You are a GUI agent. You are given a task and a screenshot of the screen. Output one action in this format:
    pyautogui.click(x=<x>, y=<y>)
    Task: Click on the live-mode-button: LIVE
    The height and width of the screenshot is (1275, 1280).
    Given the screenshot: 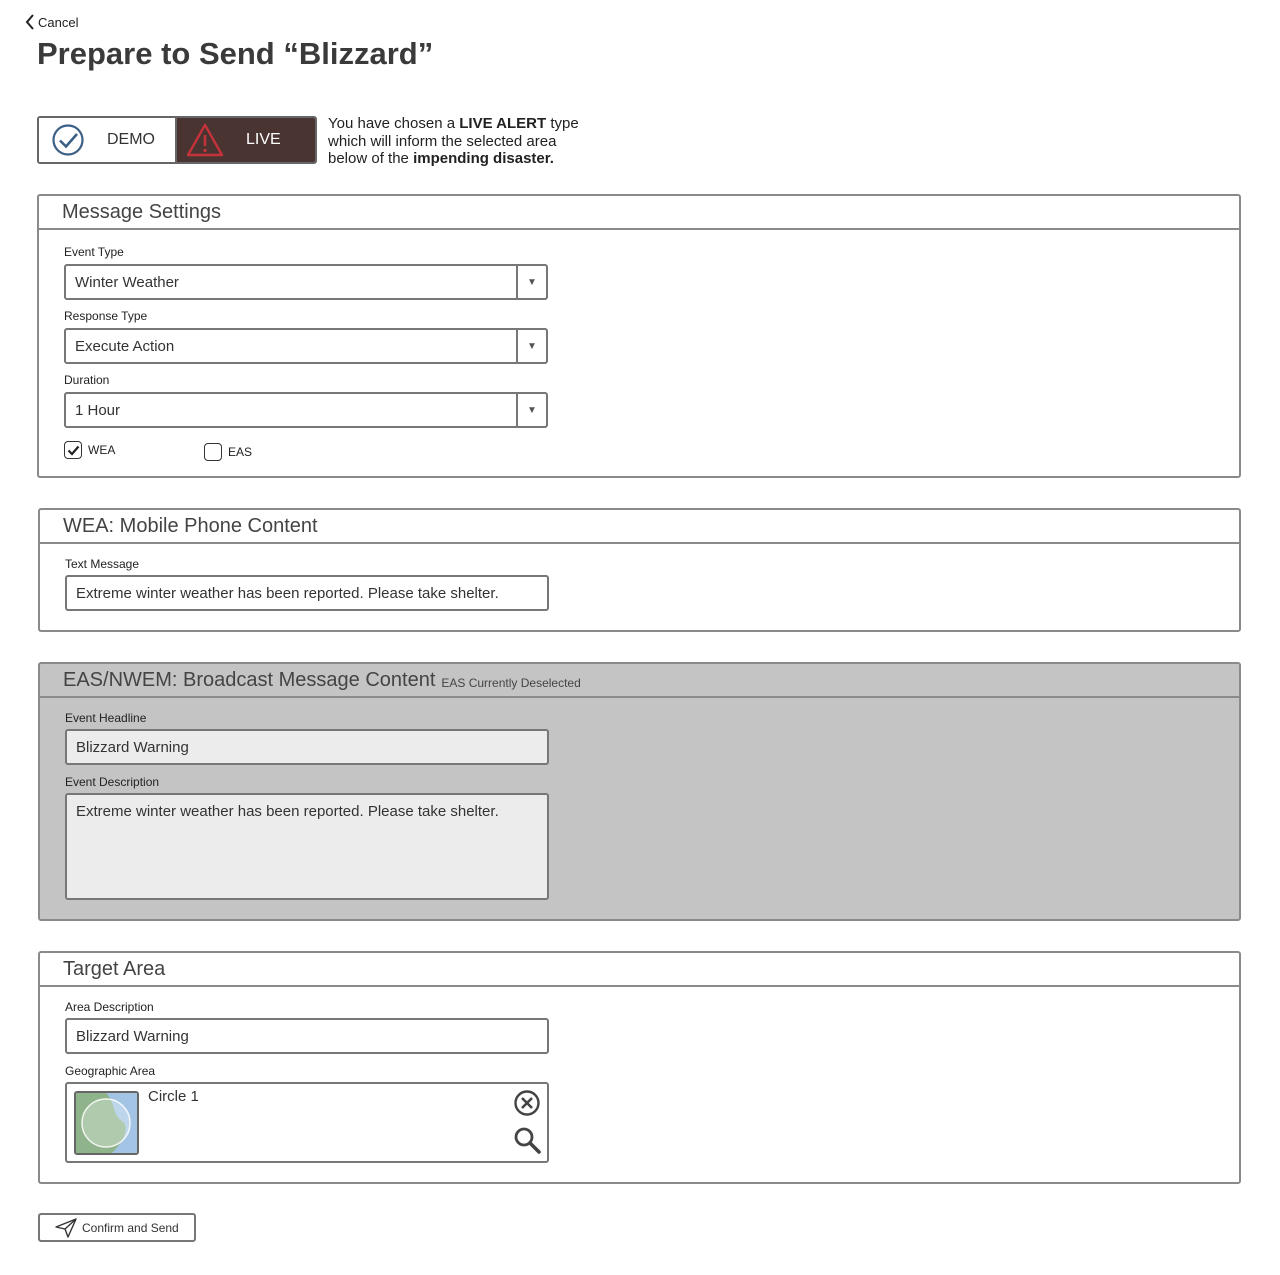 What is the action you would take?
    pyautogui.click(x=246, y=140)
    